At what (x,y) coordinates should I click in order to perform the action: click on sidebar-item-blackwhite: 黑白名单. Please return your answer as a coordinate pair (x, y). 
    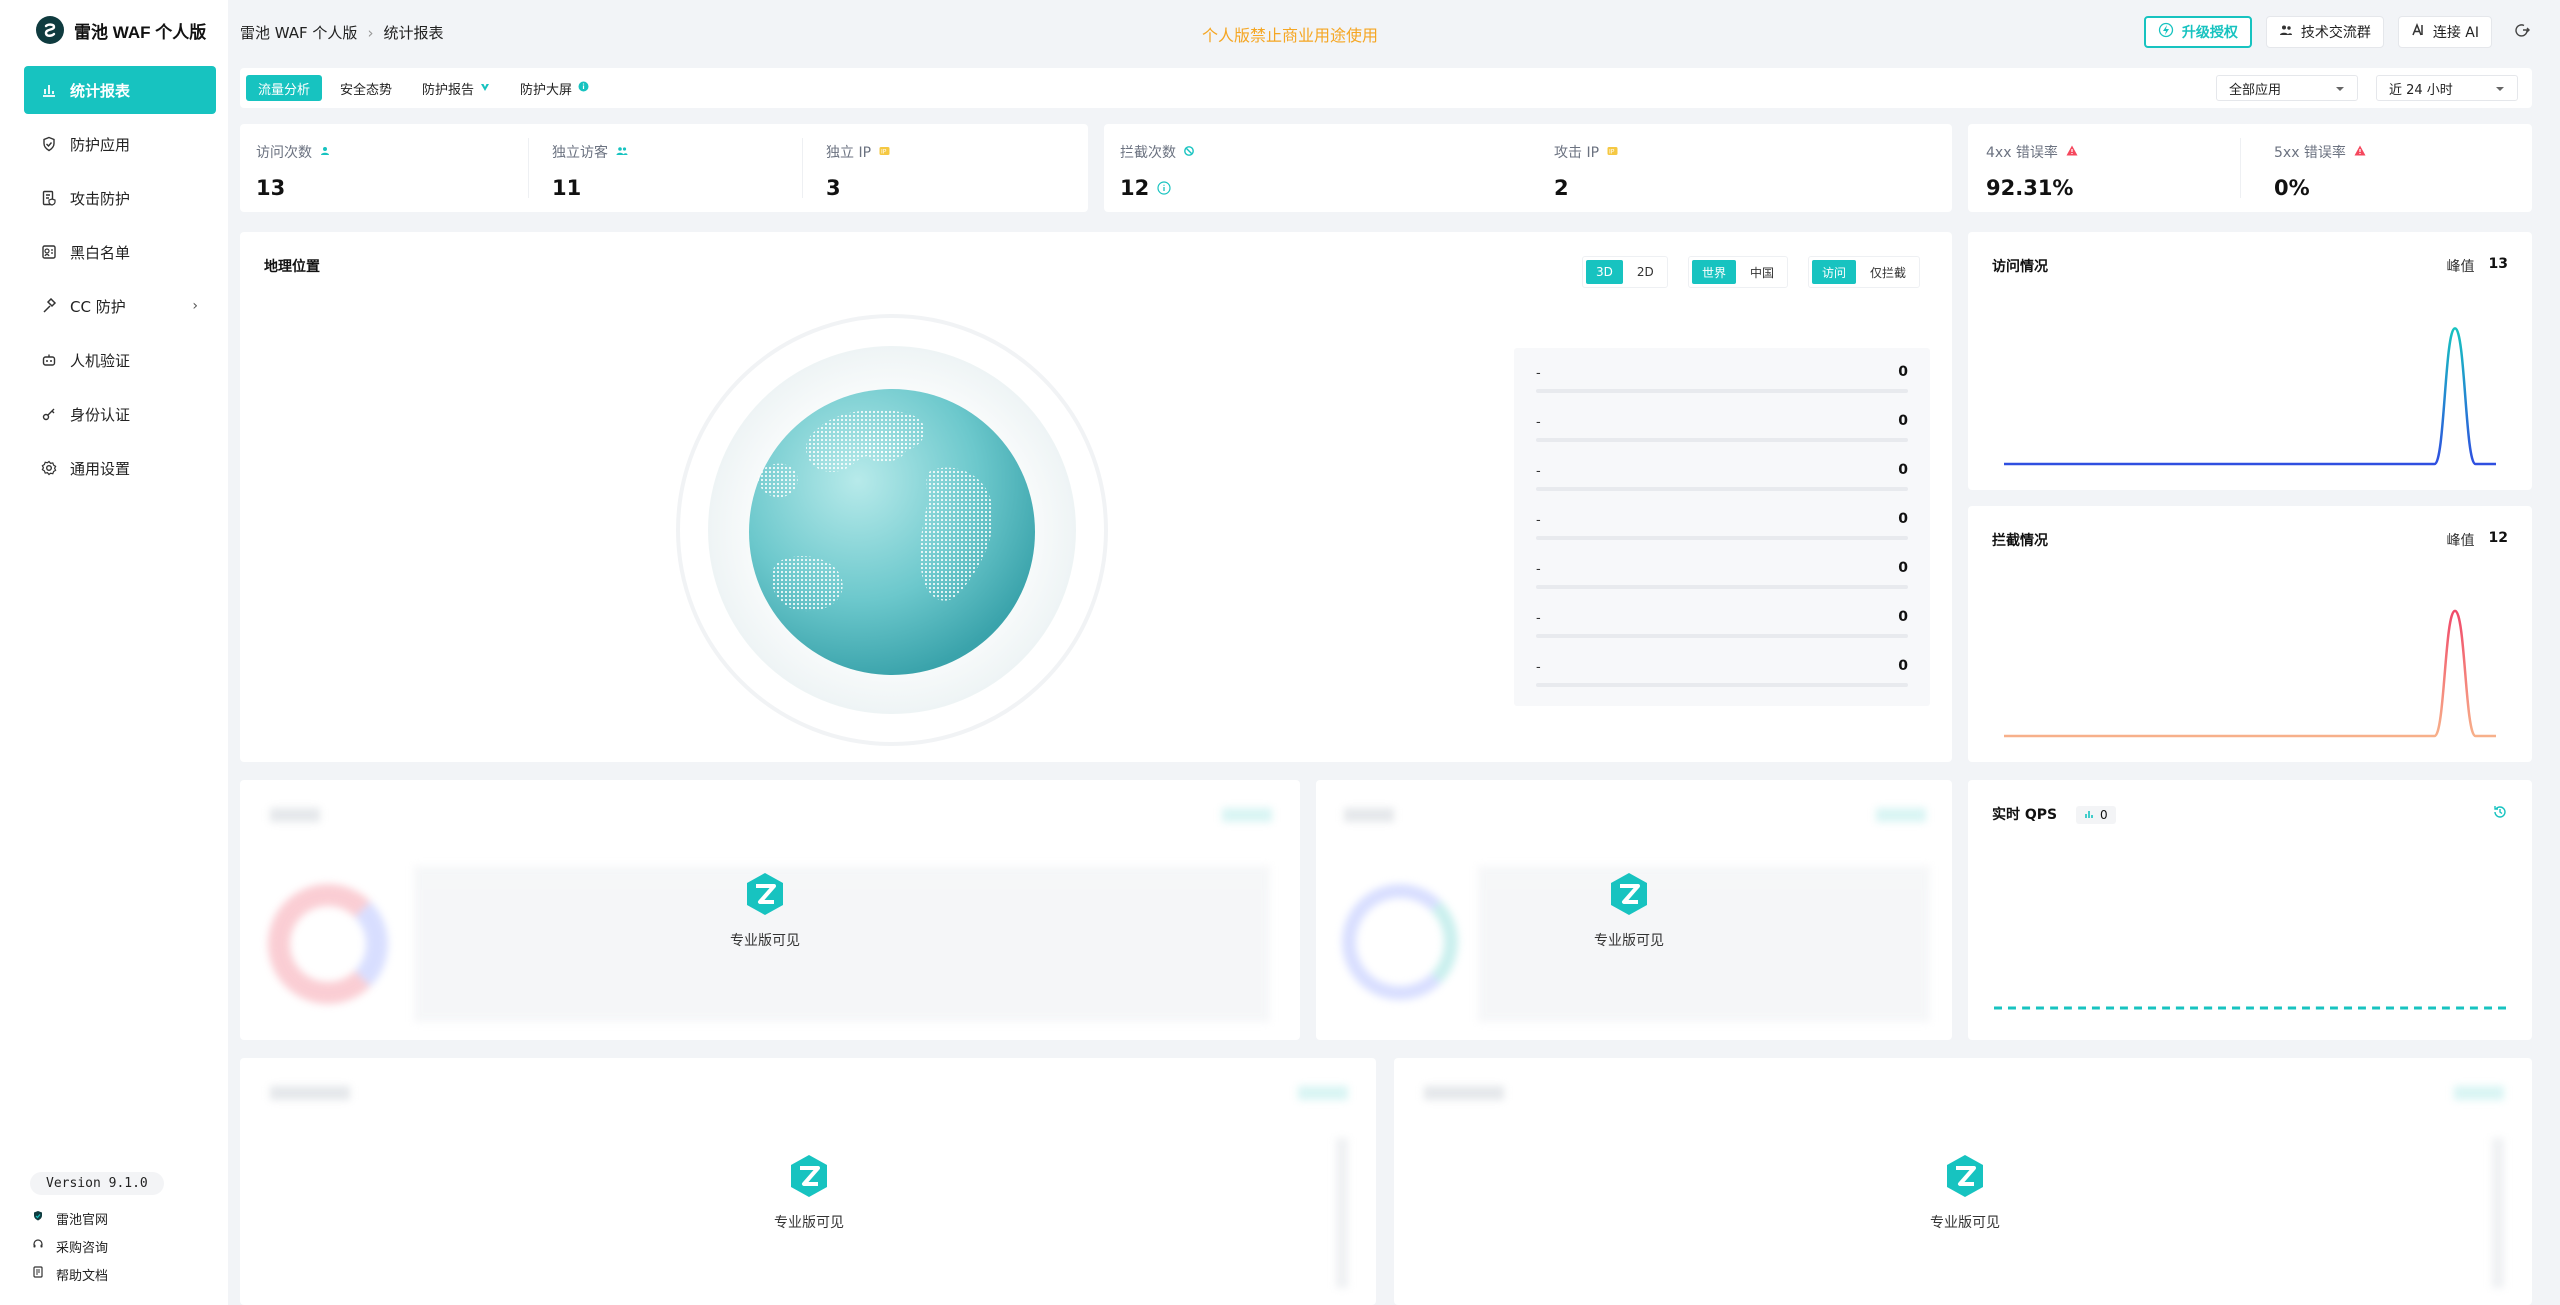
    Looking at the image, I should click on (120, 252).